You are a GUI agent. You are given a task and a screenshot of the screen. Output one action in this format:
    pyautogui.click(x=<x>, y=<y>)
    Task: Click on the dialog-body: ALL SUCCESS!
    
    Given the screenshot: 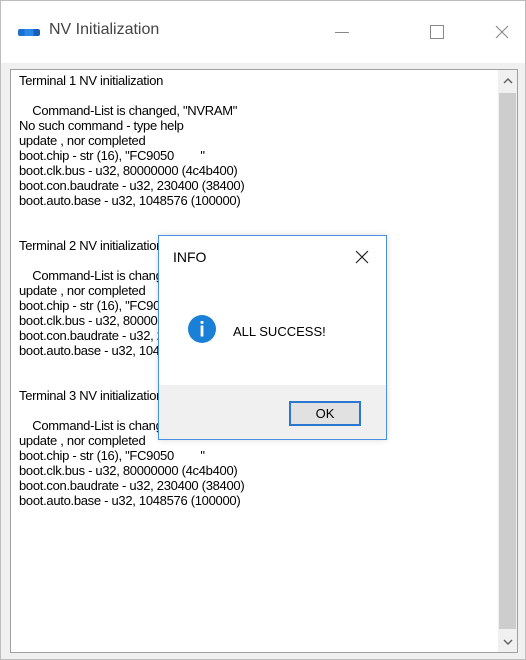 What is the action you would take?
    pyautogui.click(x=272, y=334)
    